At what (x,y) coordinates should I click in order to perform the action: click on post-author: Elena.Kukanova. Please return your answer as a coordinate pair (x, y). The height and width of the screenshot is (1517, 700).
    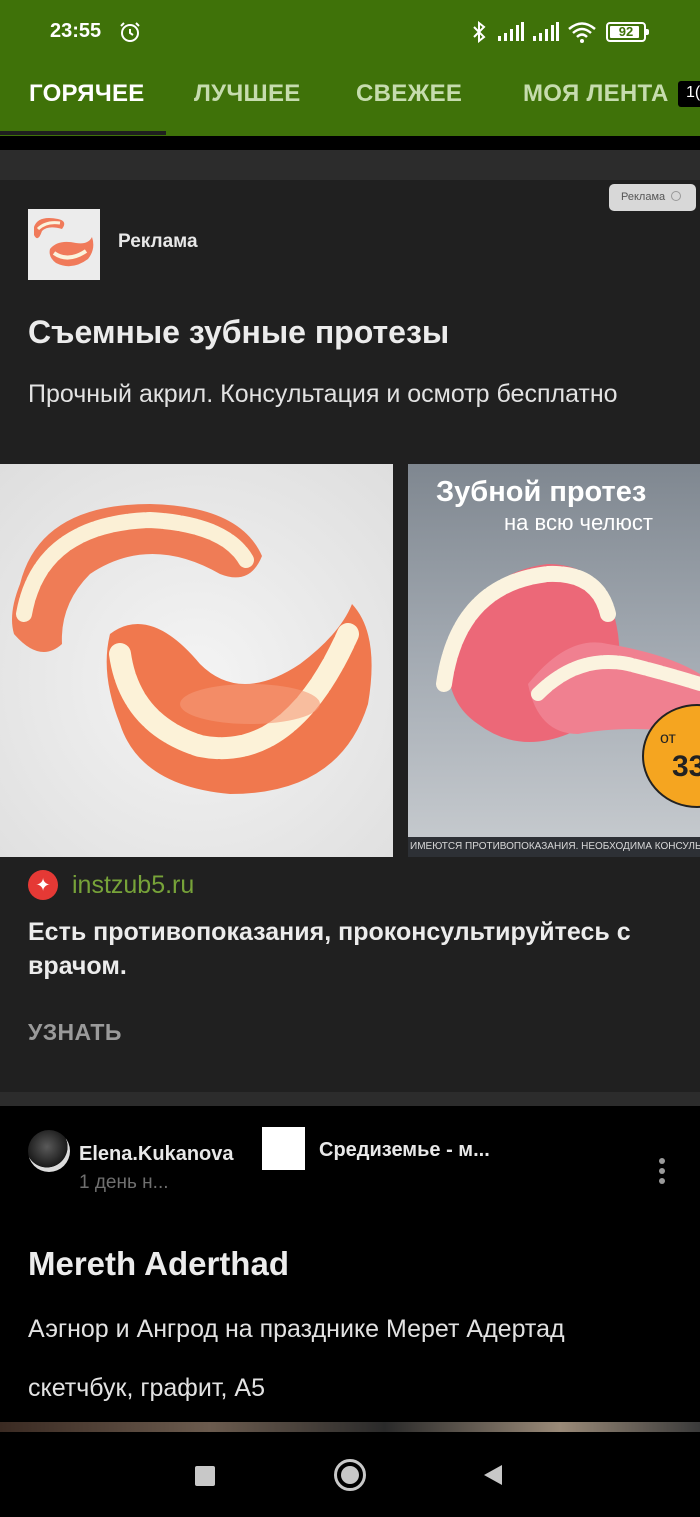
    Looking at the image, I should click on (156, 1154).